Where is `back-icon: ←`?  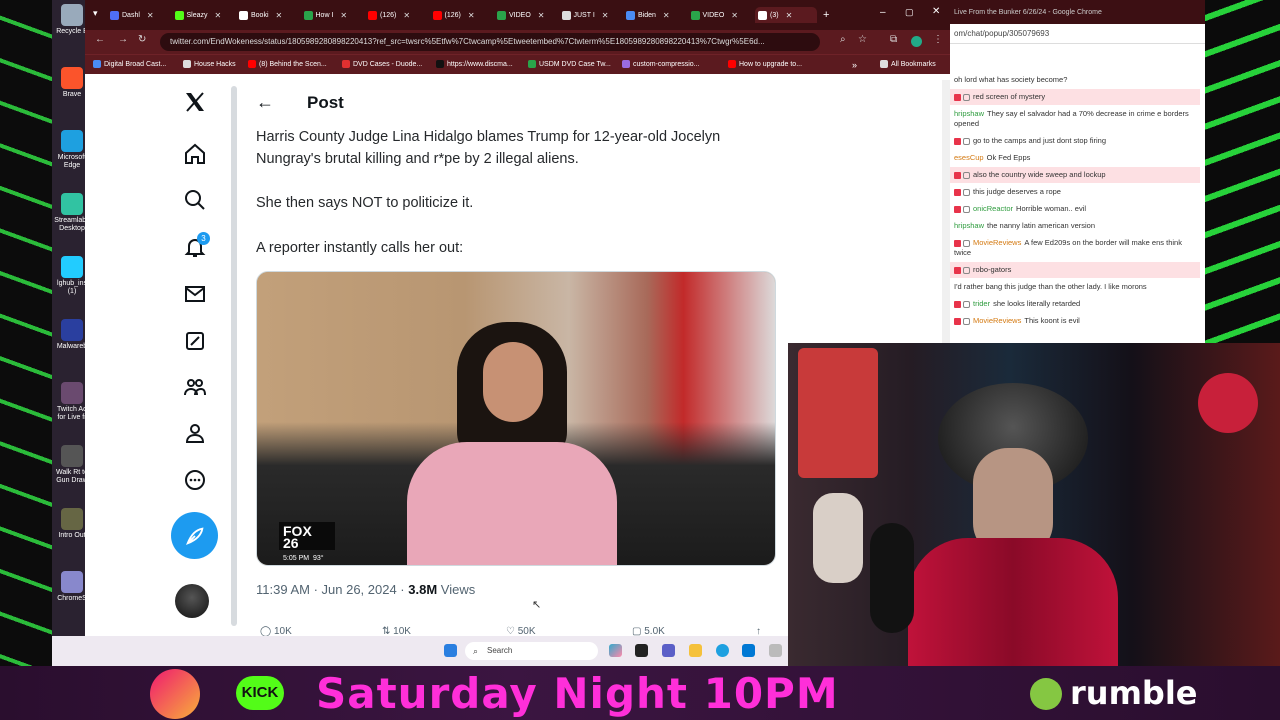
back-icon: ← is located at coordinates (100, 39).